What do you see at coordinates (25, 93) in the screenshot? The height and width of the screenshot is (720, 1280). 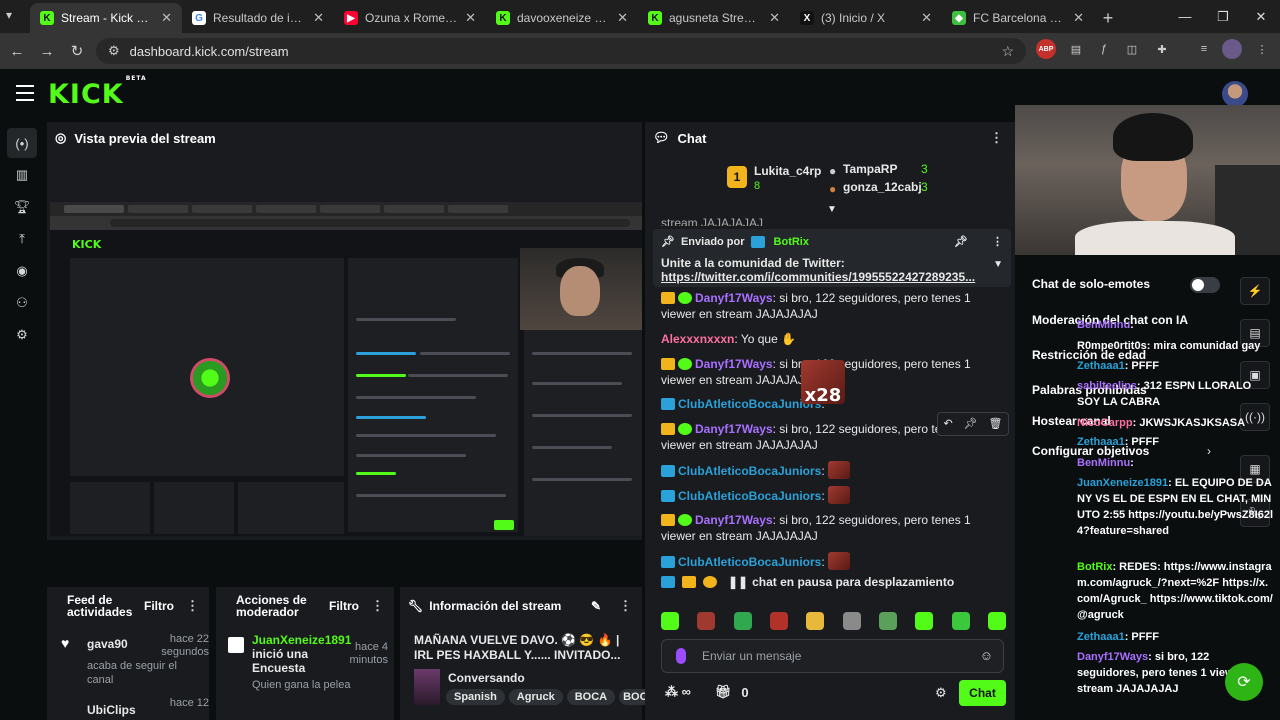 I see `menu-icon` at bounding box center [25, 93].